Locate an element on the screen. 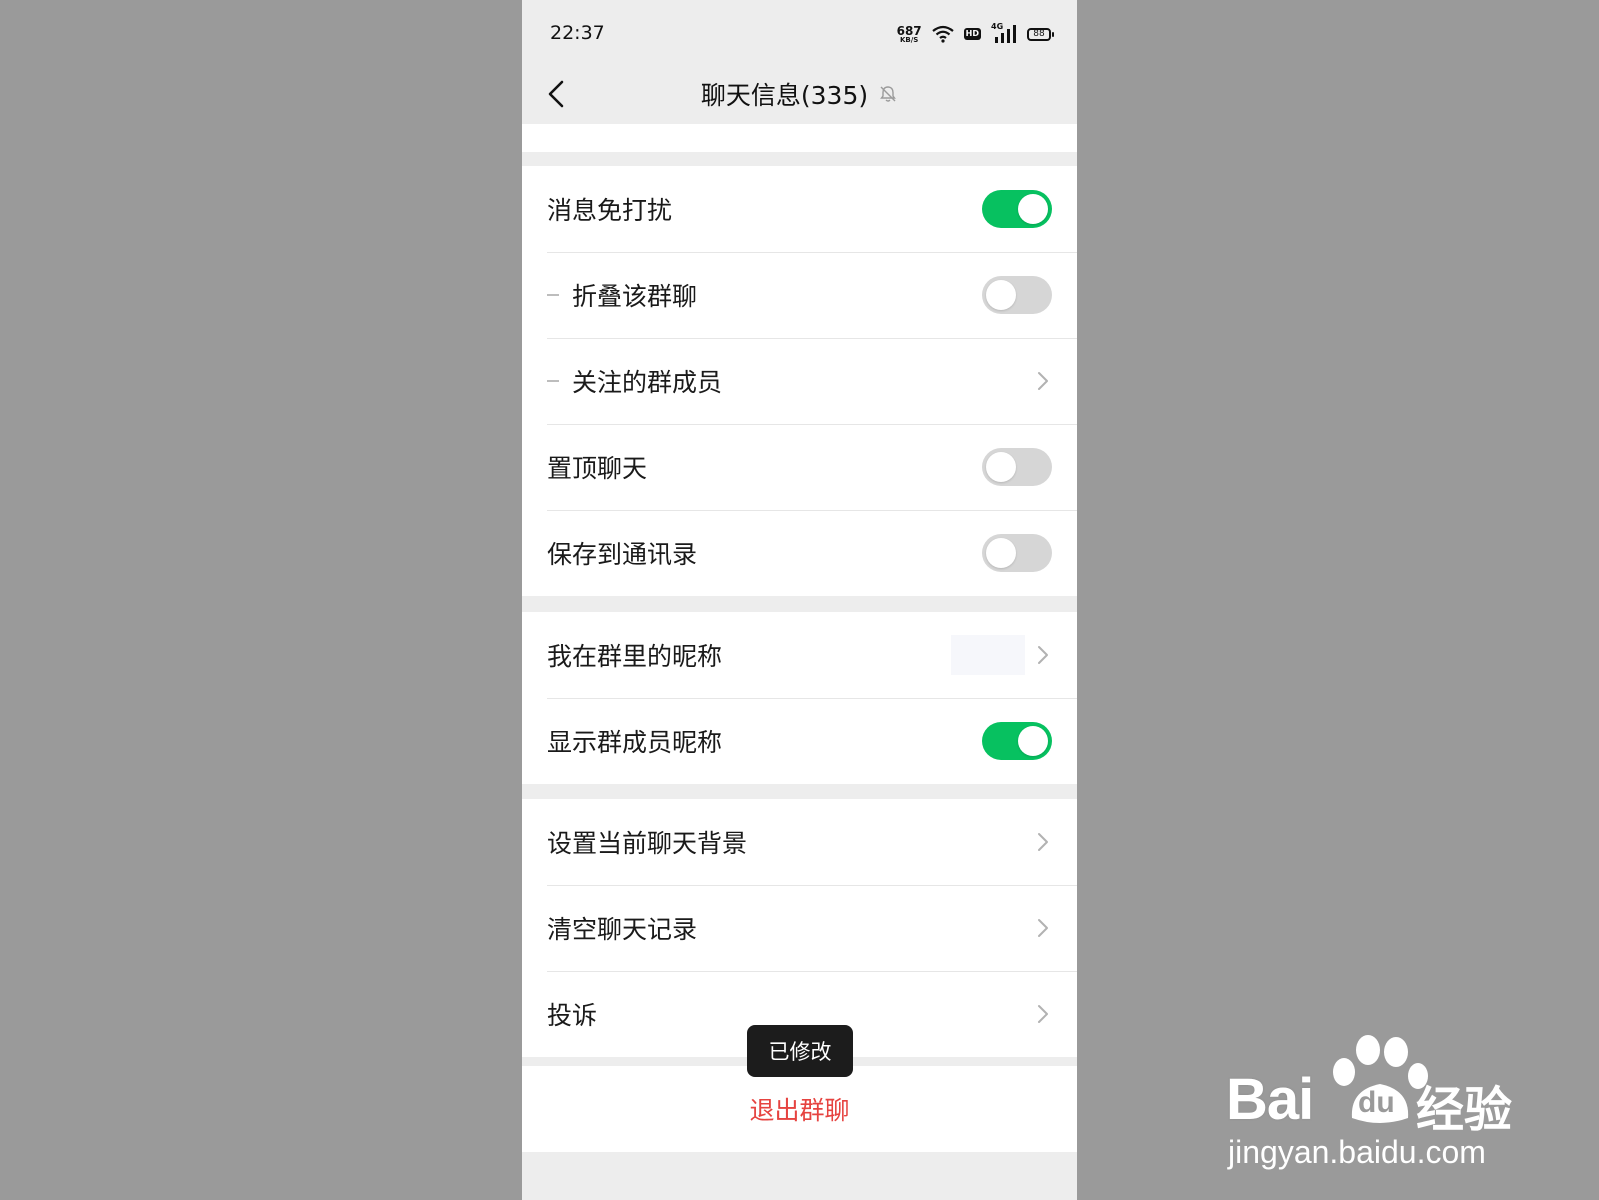 This screenshot has width=1599, height=1200. watermark-brand: Bai is located at coordinates (1270, 1099).